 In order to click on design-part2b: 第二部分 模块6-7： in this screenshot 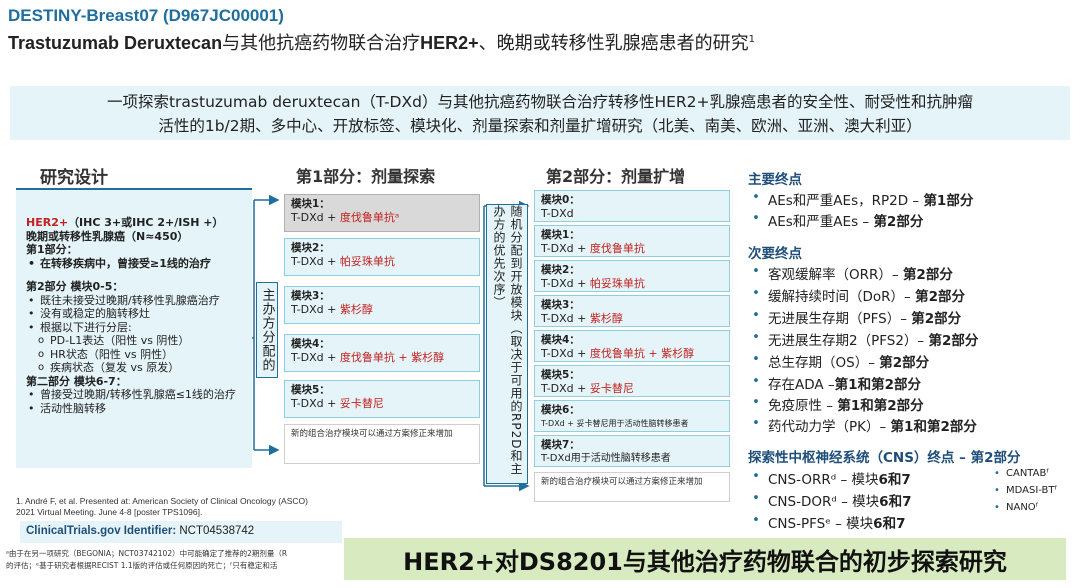, I will do `click(76, 381)`.